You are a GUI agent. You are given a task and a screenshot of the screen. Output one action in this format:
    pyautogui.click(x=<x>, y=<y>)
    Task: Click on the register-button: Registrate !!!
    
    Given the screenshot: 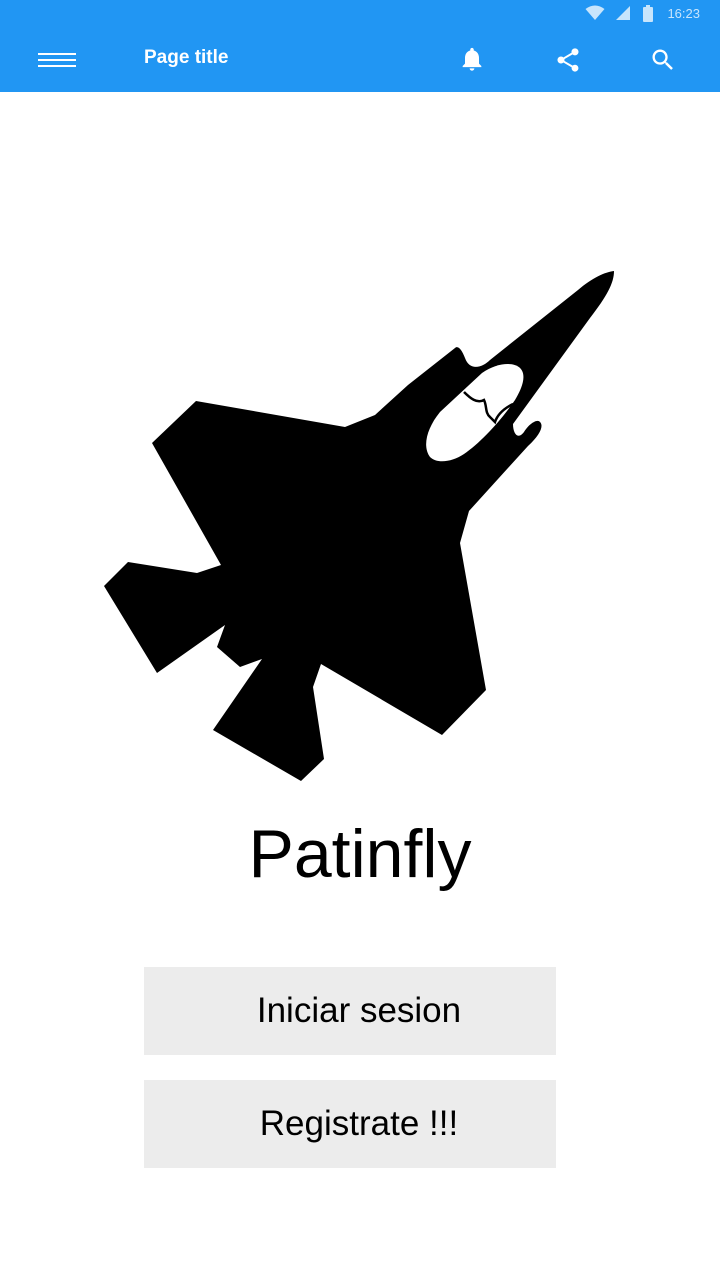 What is the action you would take?
    pyautogui.click(x=350, y=1124)
    